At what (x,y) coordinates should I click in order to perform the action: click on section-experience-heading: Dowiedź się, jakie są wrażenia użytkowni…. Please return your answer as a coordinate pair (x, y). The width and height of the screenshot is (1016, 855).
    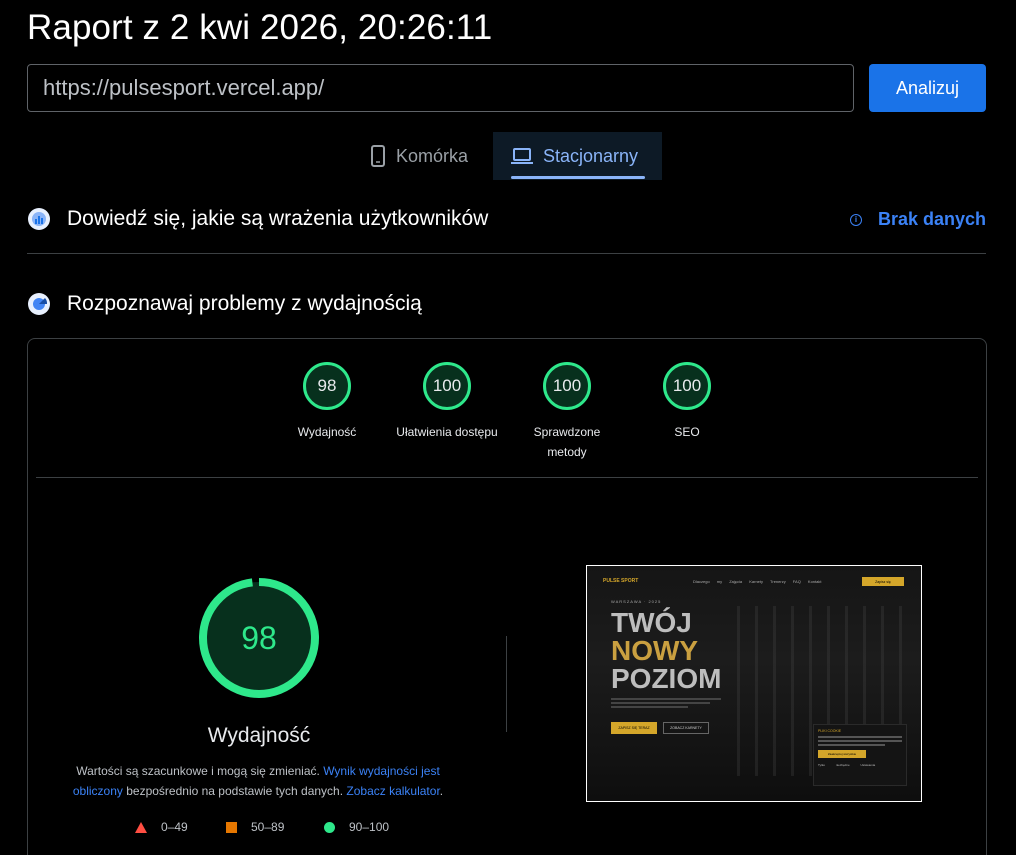
    Looking at the image, I should click on (257, 219).